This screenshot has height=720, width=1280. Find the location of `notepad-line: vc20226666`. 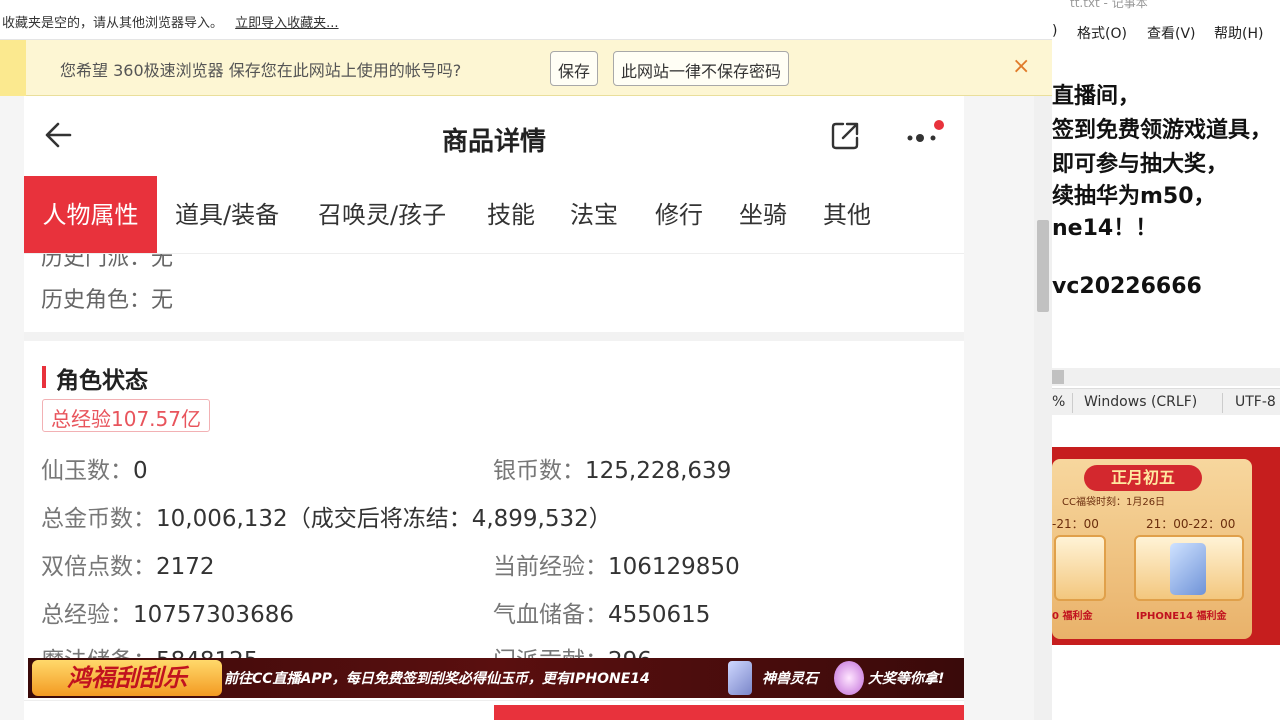

notepad-line: vc20226666 is located at coordinates (1127, 286).